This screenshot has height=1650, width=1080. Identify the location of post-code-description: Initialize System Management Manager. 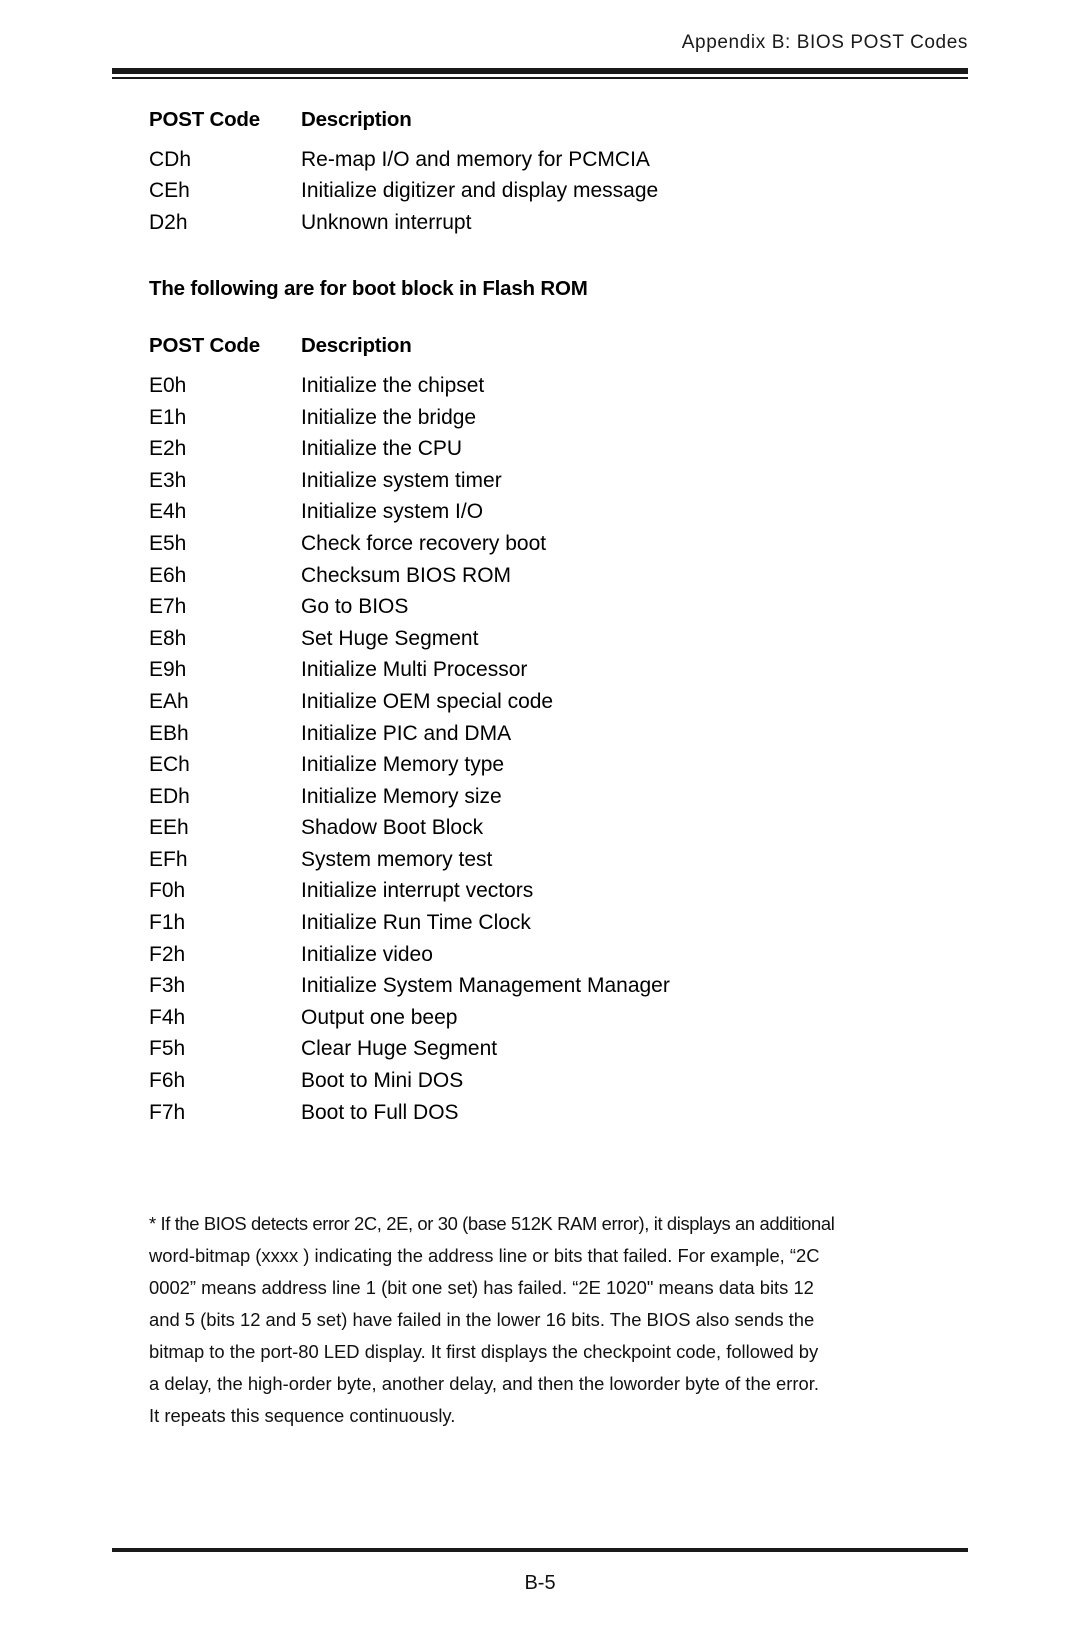
(485, 986).